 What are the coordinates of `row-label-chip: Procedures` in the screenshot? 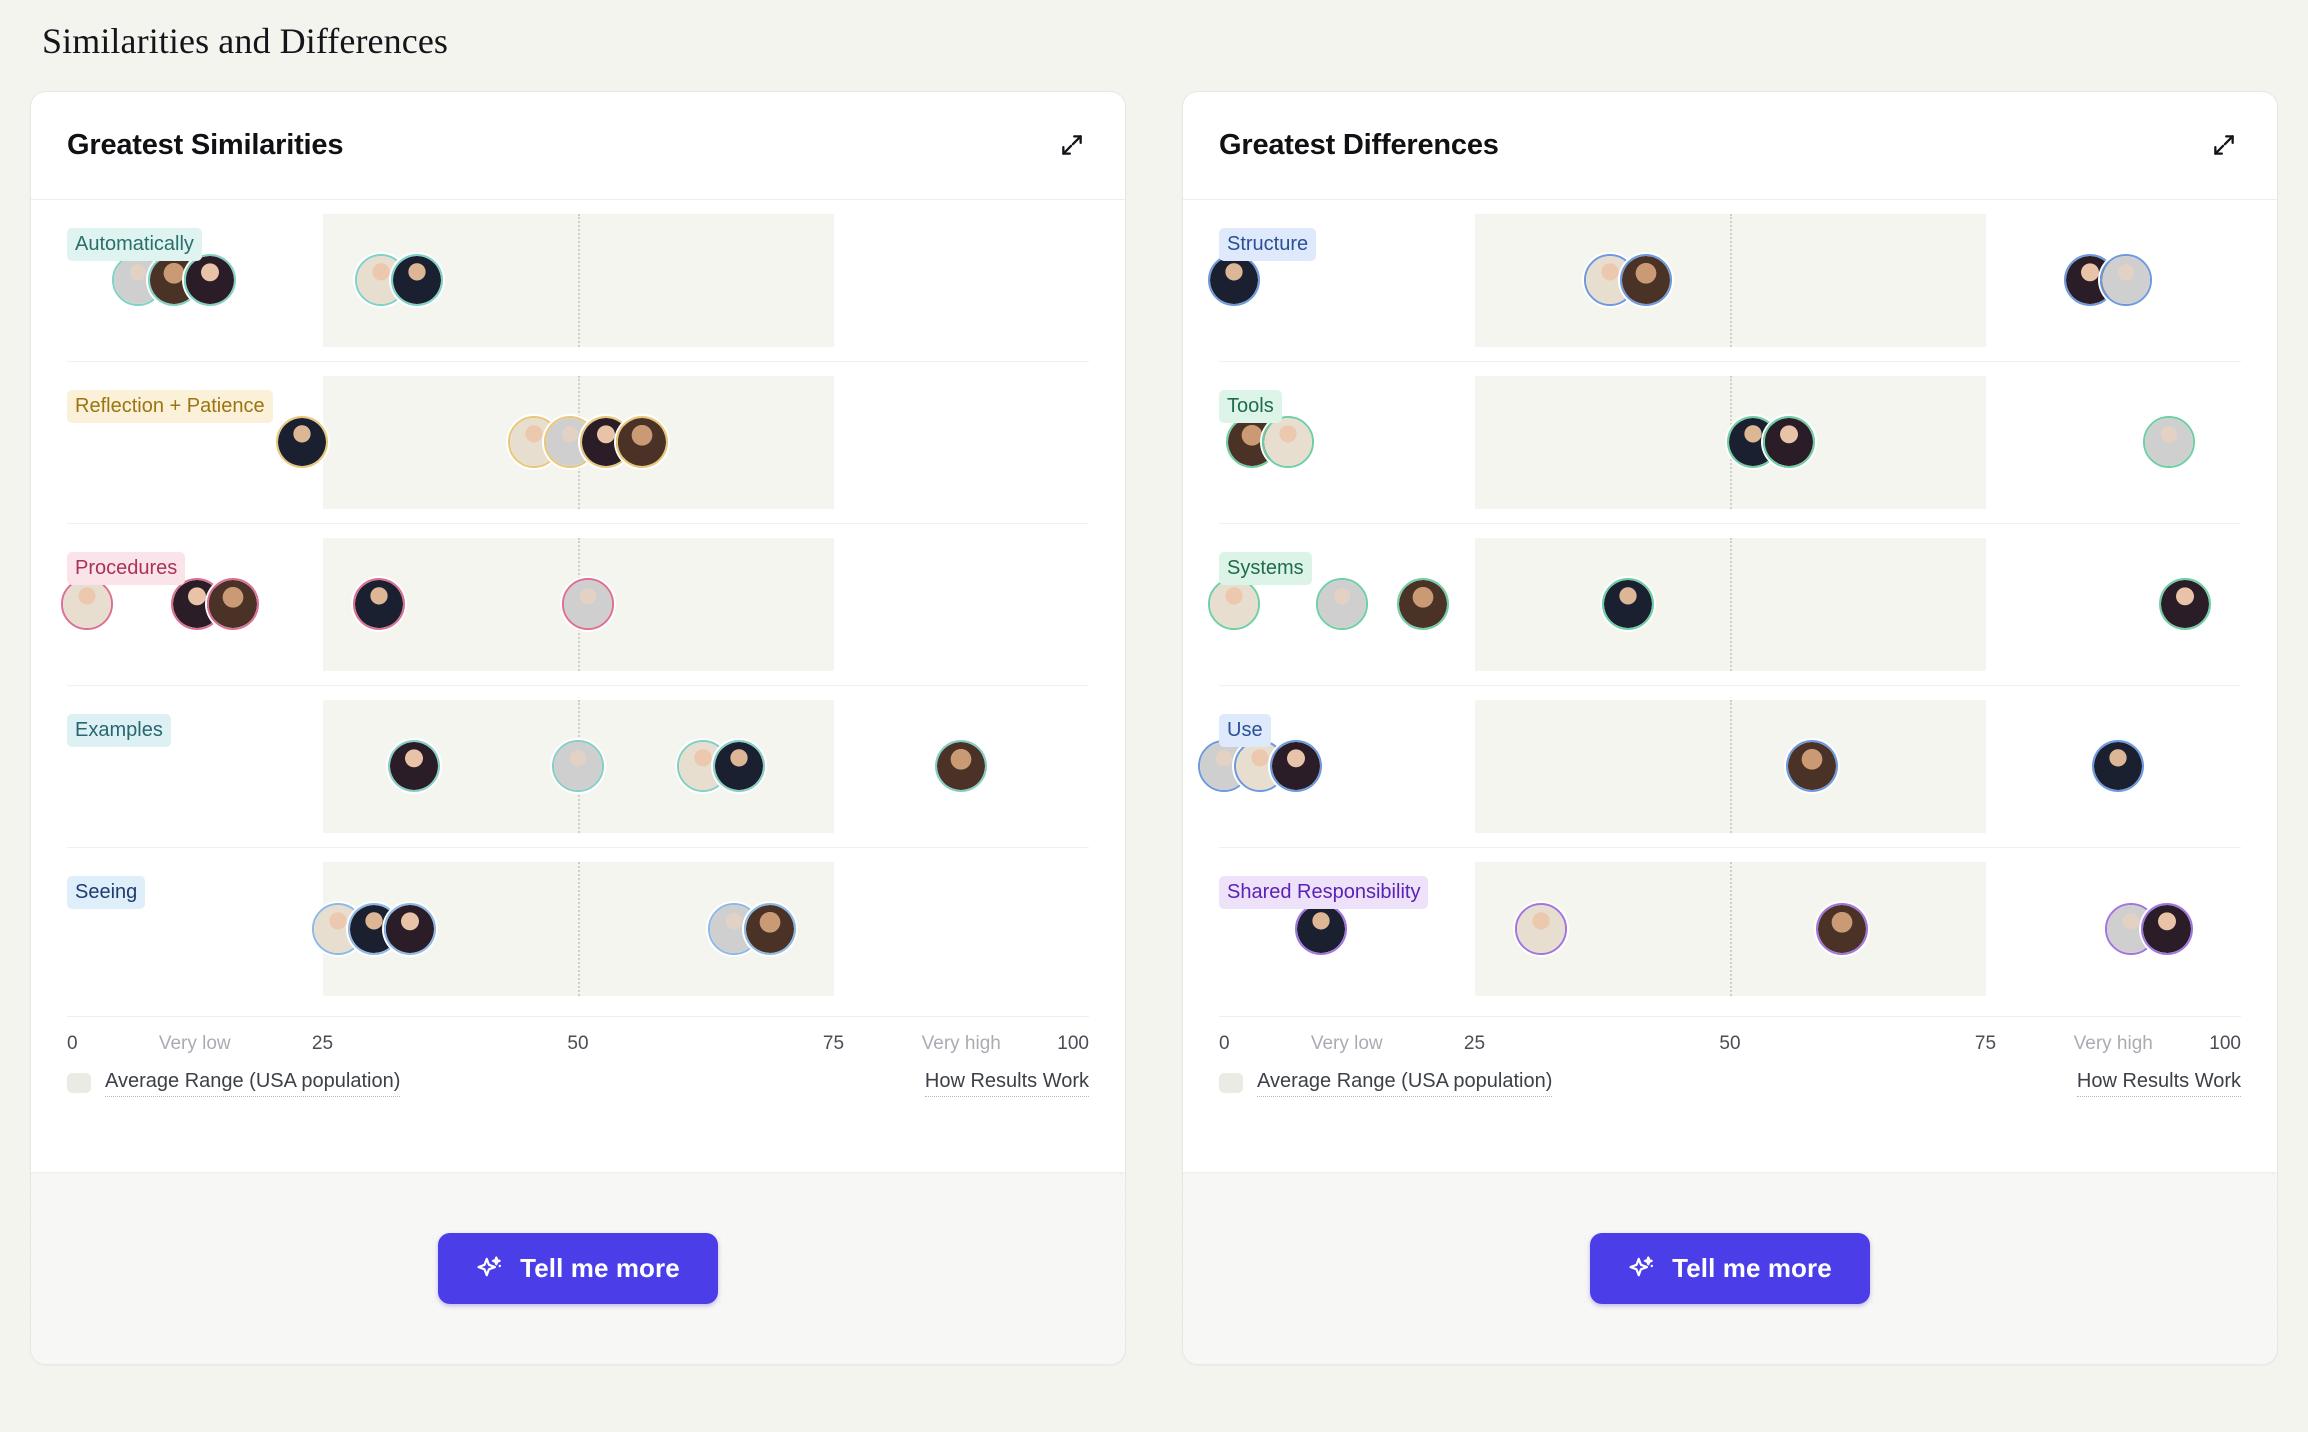 It's located at (126, 568).